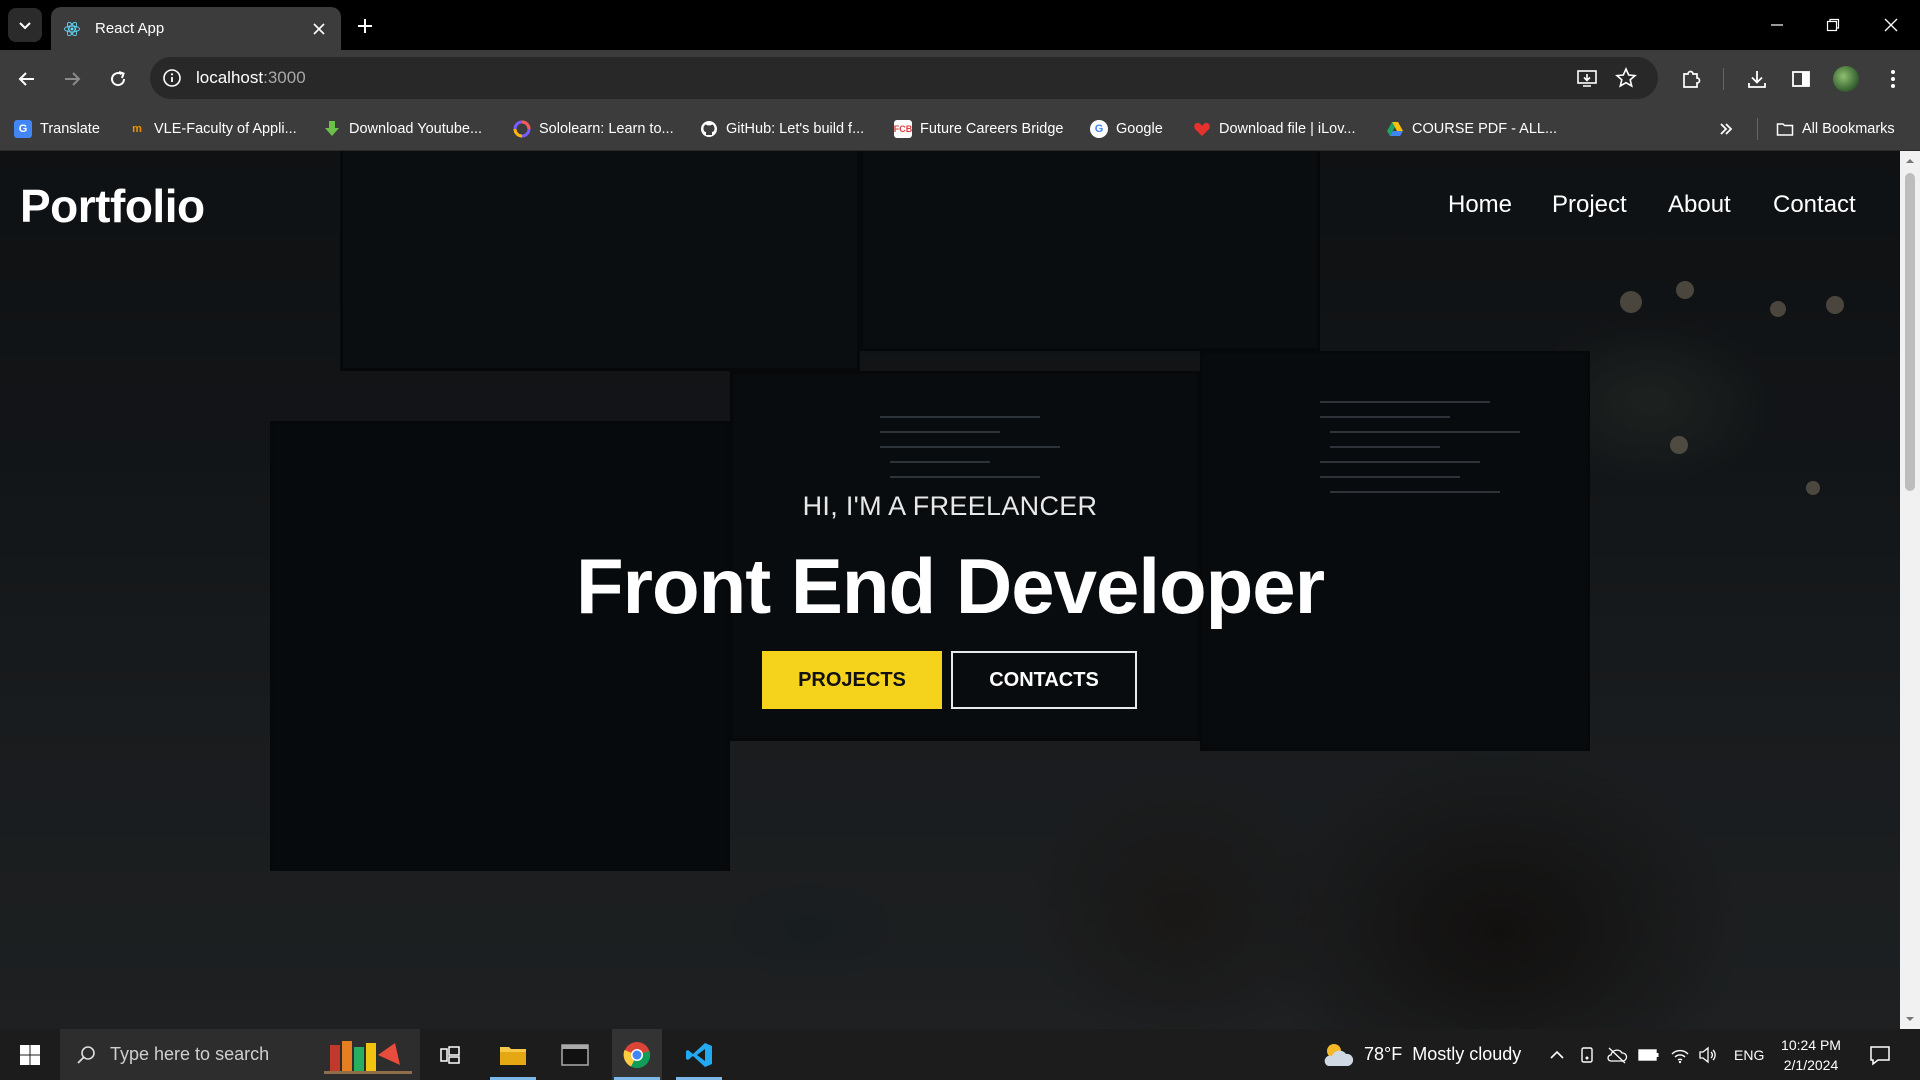 The height and width of the screenshot is (1080, 1920). Describe the element at coordinates (903, 129) in the screenshot. I see `fcb-icon: FCB` at that location.